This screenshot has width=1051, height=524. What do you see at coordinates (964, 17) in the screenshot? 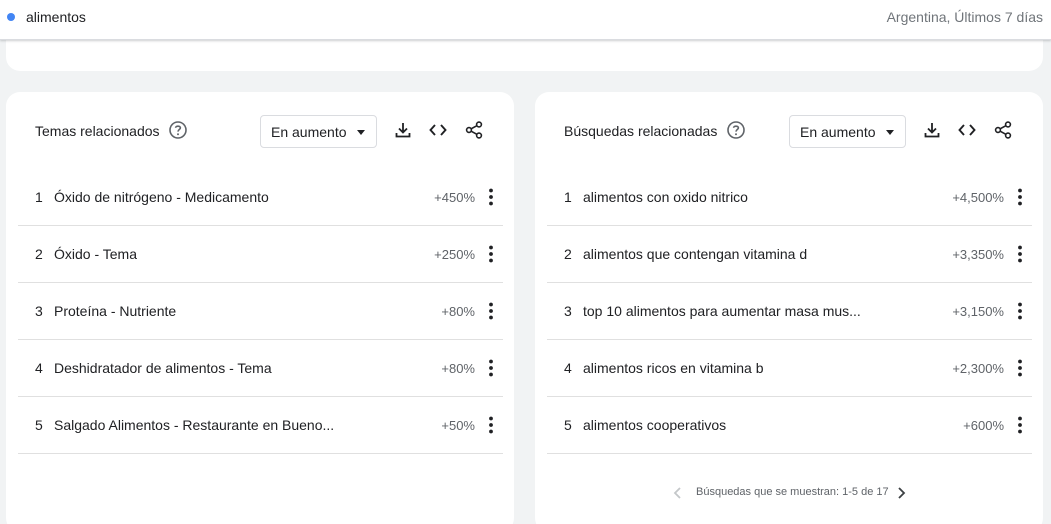
I see `region-period-label: Argentina, Últimos 7 días` at bounding box center [964, 17].